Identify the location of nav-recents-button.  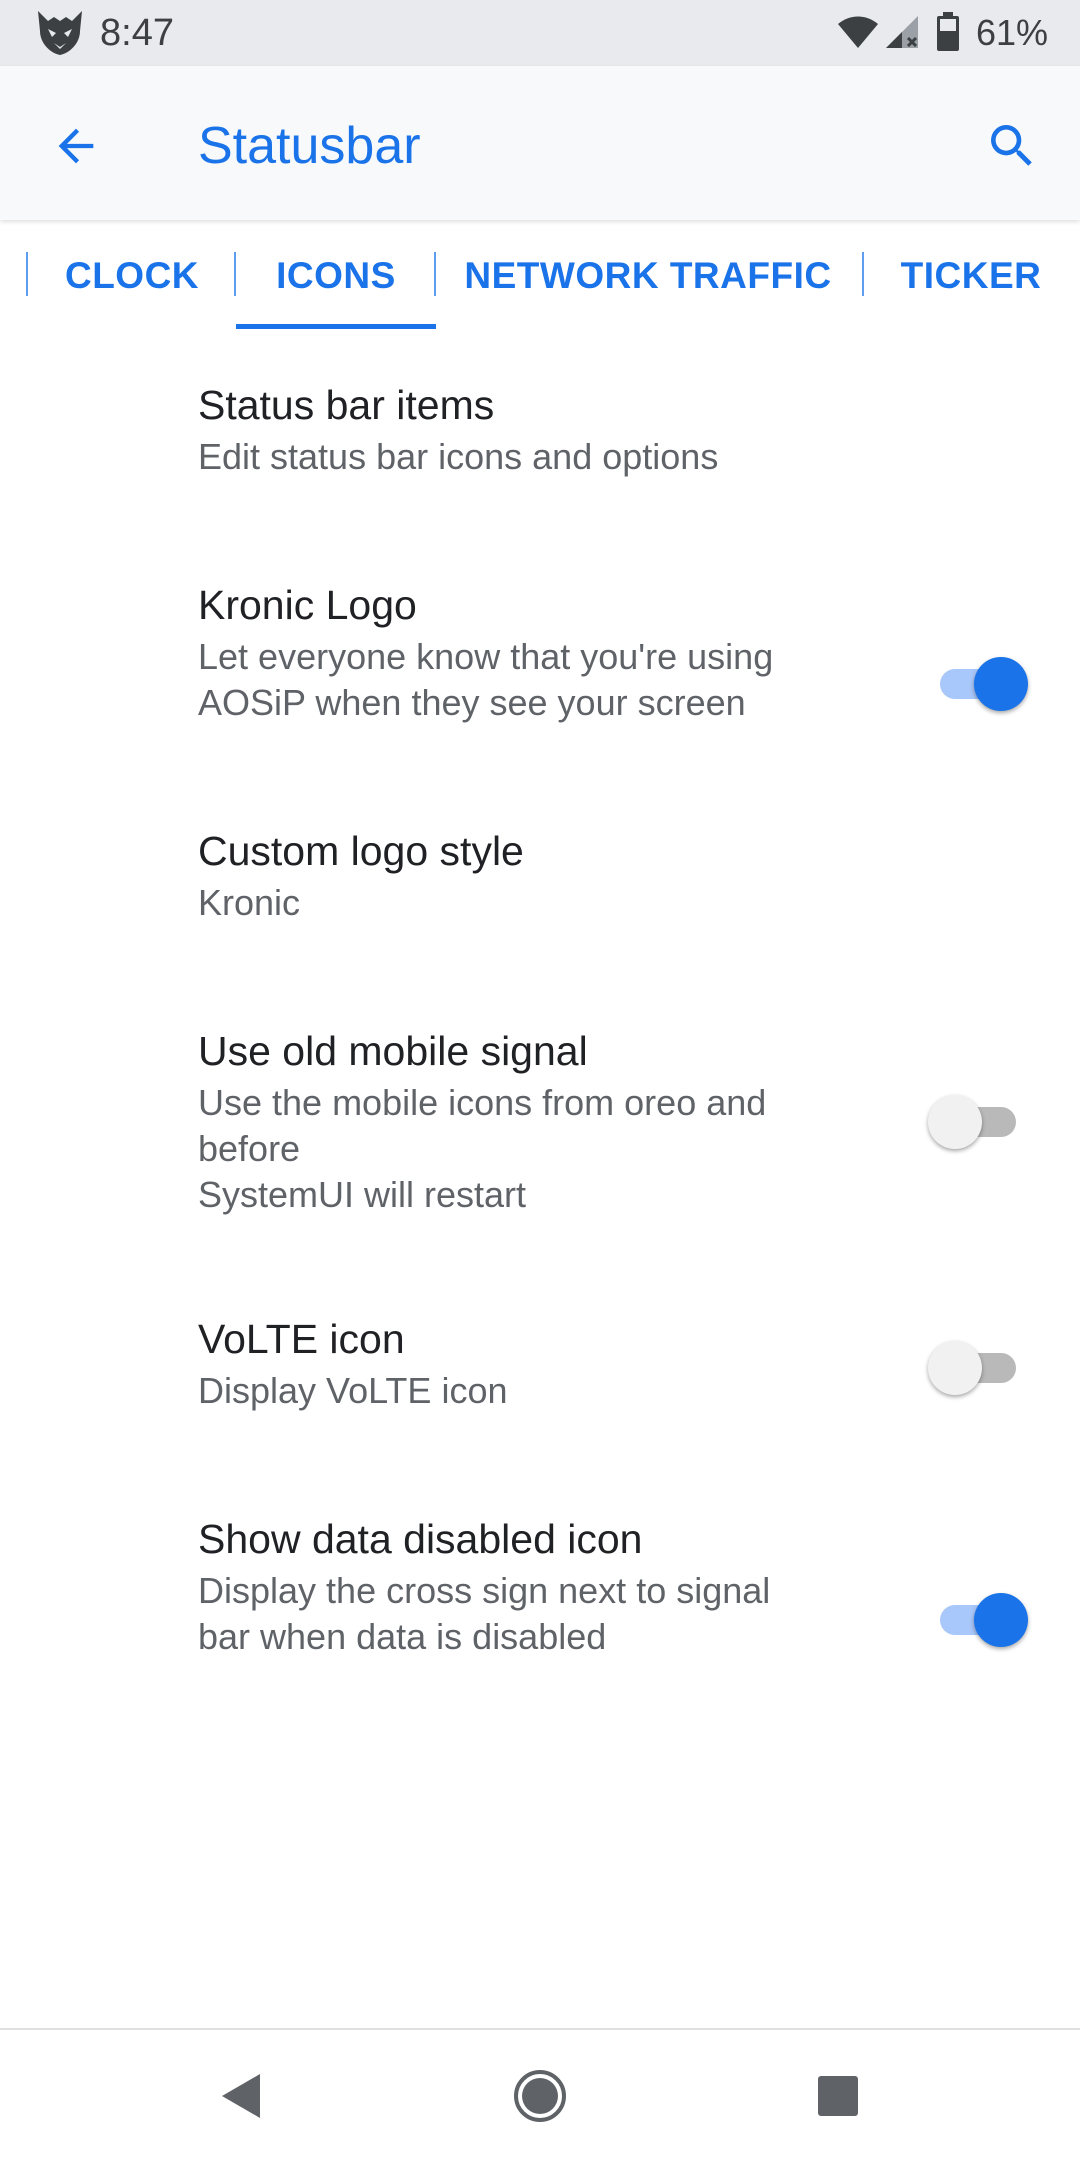
(838, 2096).